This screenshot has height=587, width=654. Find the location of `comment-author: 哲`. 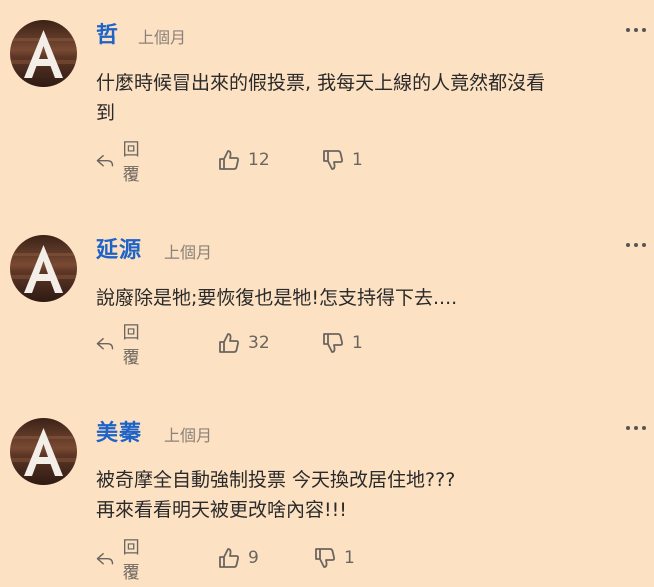

comment-author: 哲 is located at coordinates (107, 36).